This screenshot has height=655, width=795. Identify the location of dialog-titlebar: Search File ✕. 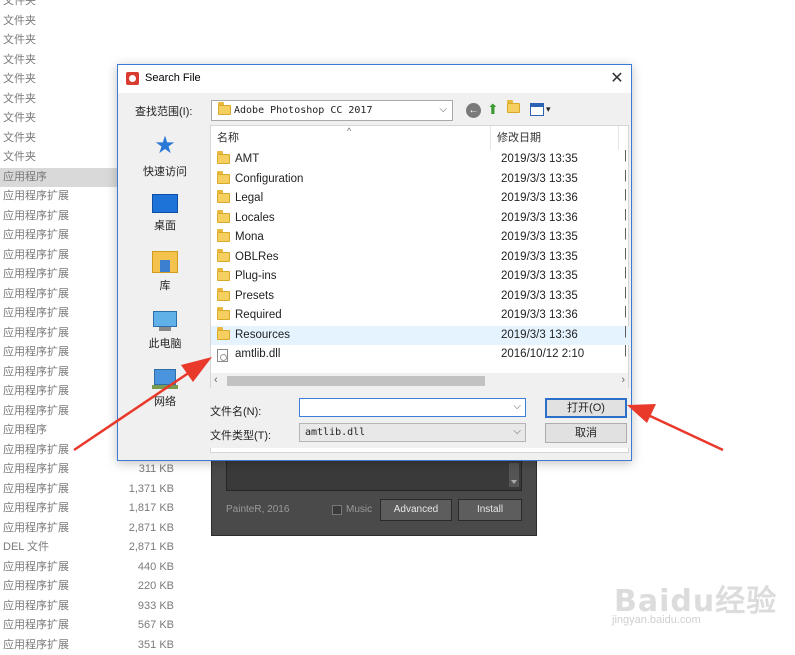
(374, 79).